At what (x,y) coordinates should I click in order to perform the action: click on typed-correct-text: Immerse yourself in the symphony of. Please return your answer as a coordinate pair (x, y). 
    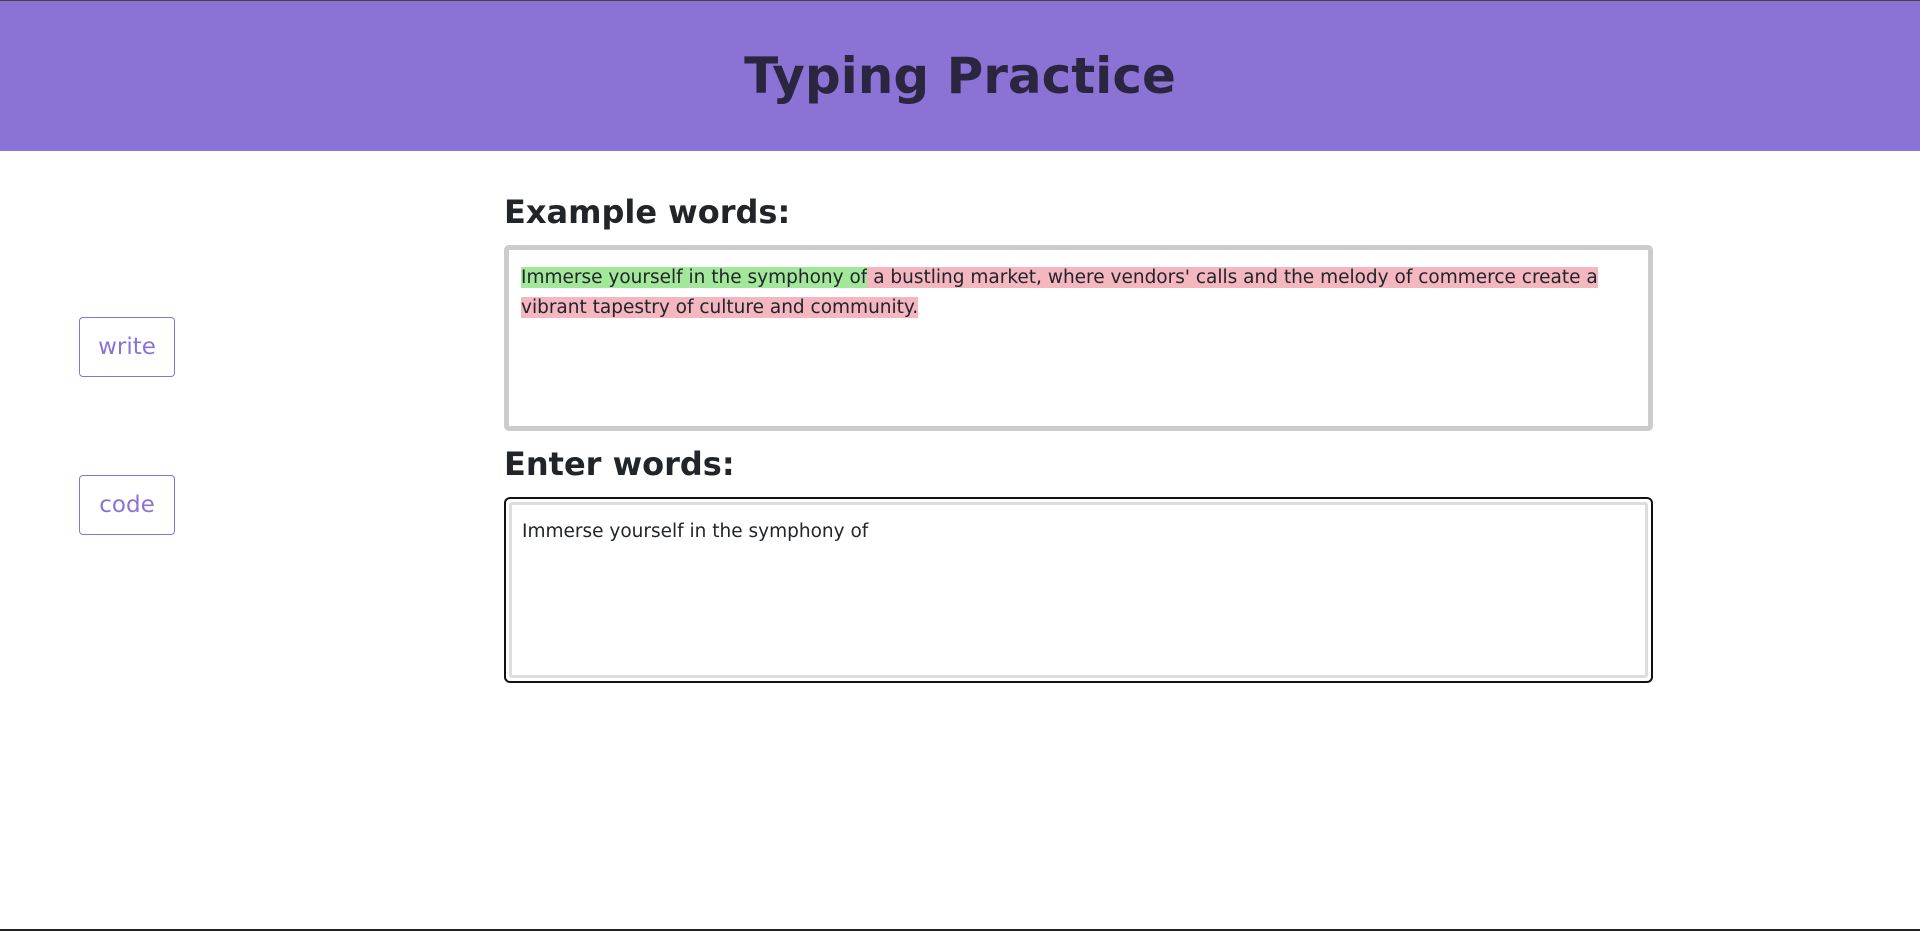
    Looking at the image, I should click on (694, 277).